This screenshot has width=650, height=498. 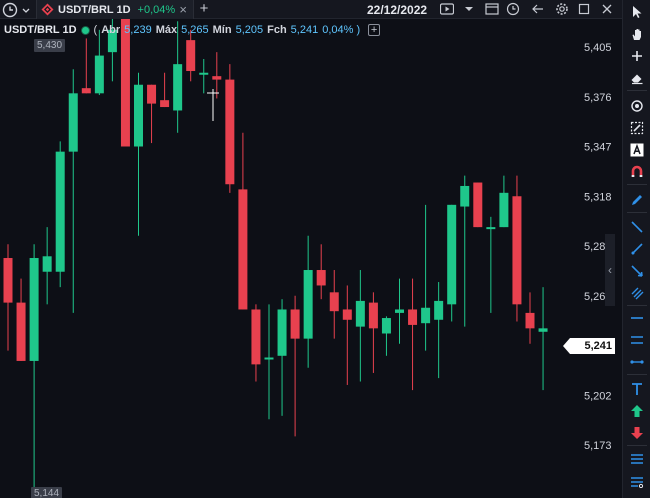 I want to click on ray-tool, so click(x=637, y=249).